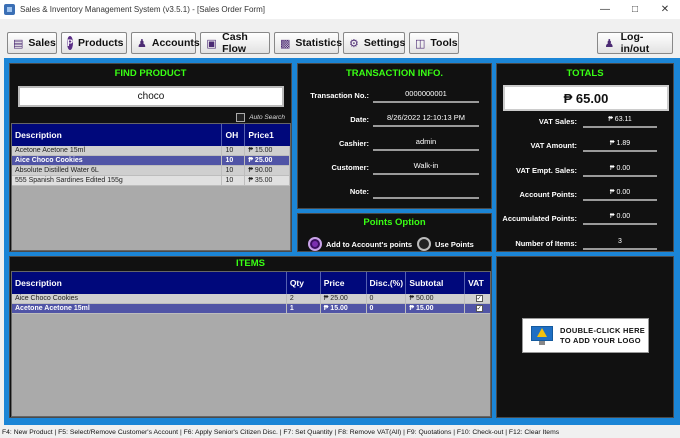  I want to click on product-row: Absolute Distilled Water 6L 10 ₱ 90.00, so click(151, 171).